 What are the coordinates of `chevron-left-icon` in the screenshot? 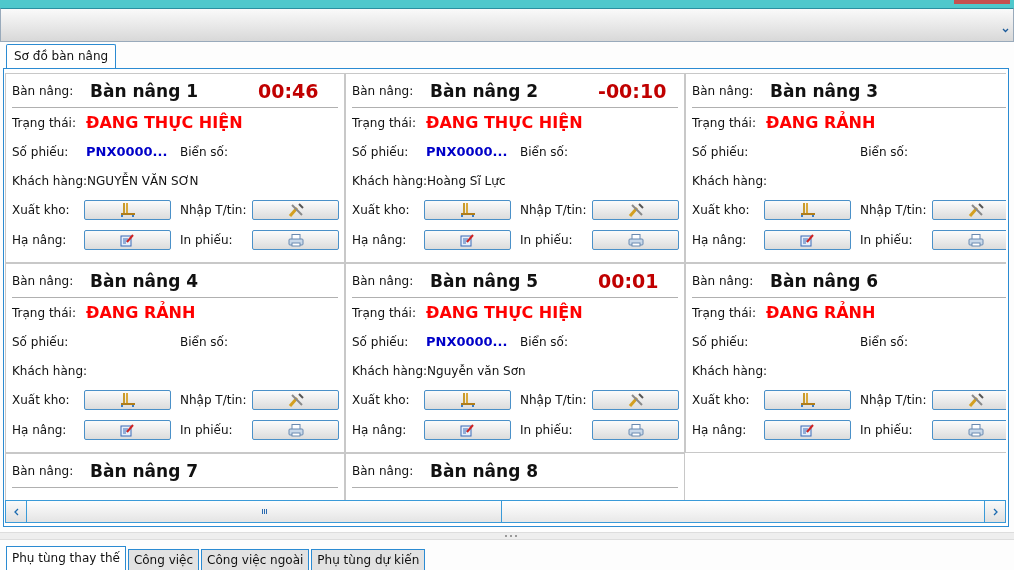 It's located at (16, 511).